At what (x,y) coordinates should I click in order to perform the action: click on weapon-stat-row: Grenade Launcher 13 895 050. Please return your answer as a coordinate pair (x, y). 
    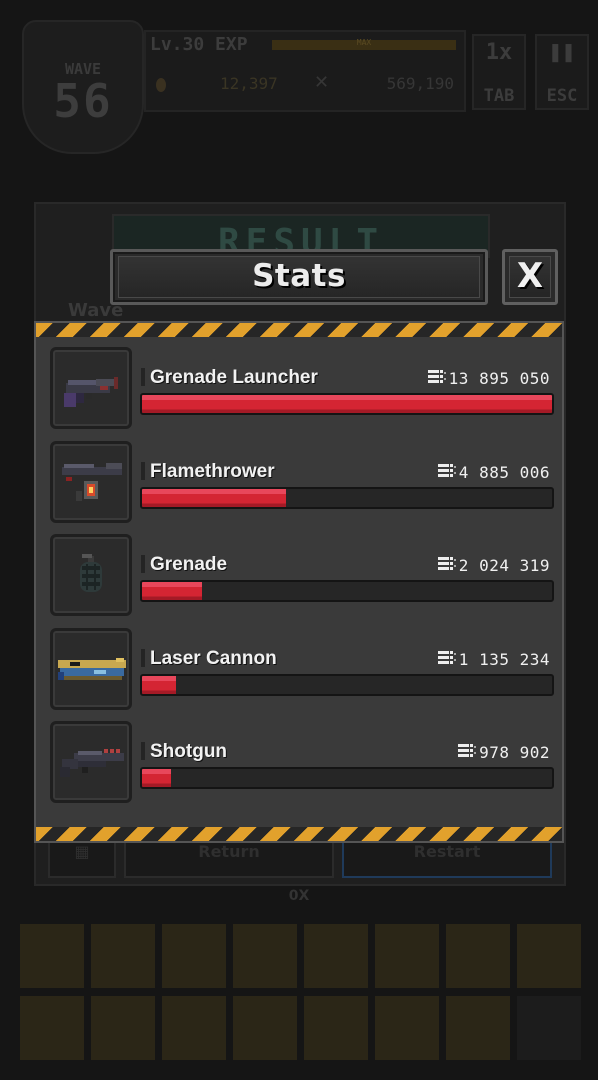
    Looking at the image, I should click on (302, 389).